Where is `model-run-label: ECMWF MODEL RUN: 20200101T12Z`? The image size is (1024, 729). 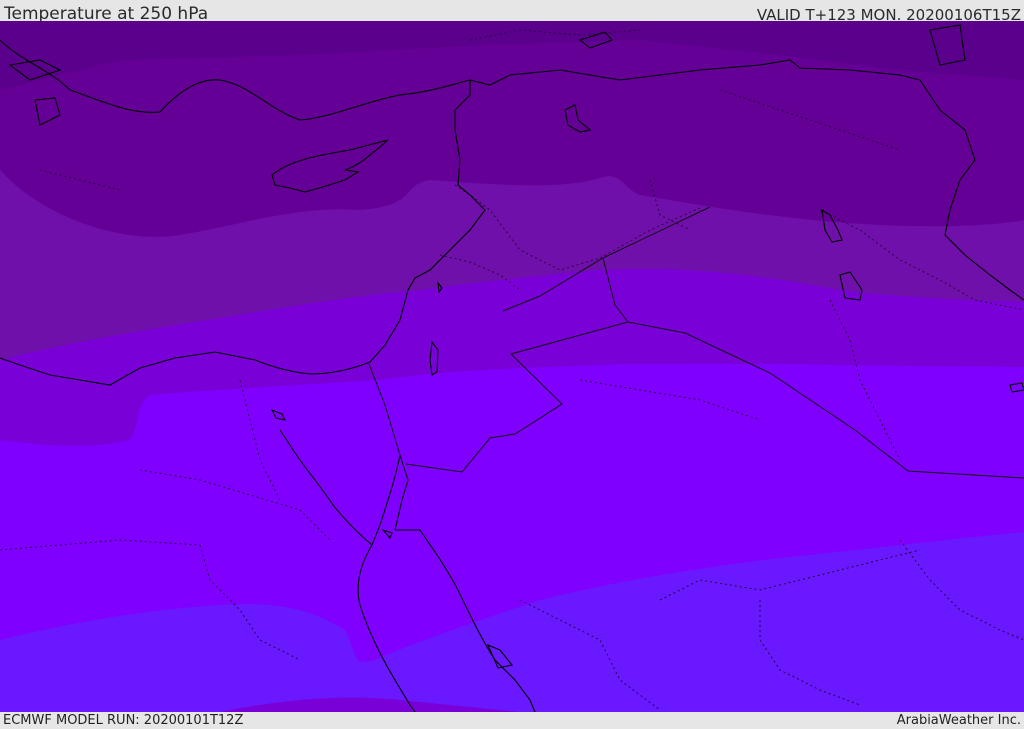
model-run-label: ECMWF MODEL RUN: 20200101T12Z is located at coordinates (123, 720).